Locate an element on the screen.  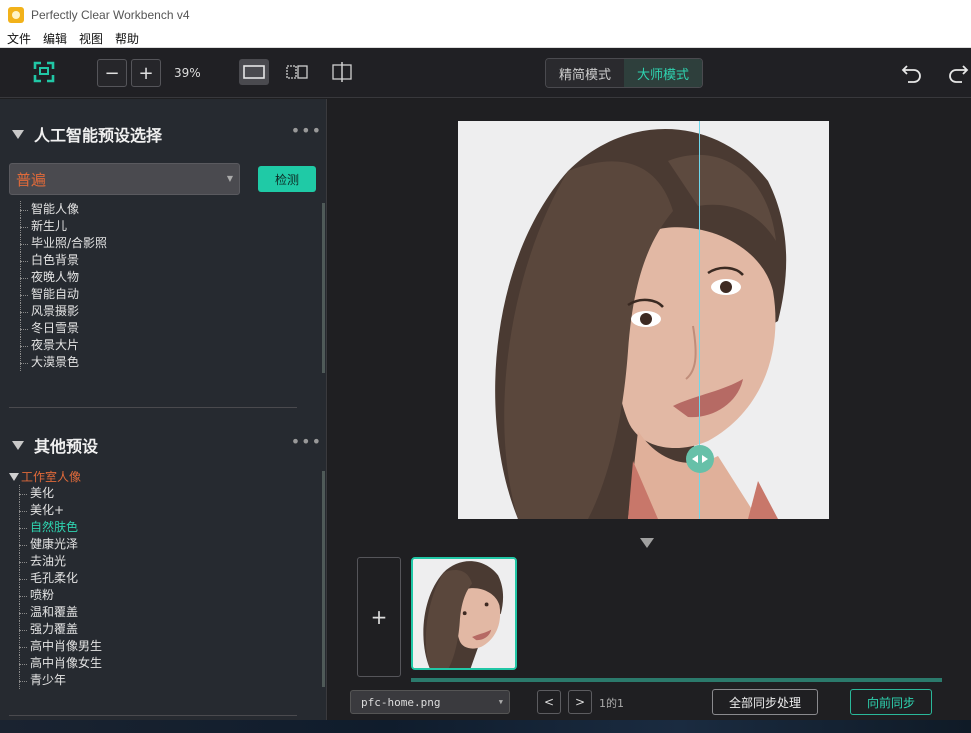
window-title: Perfectly Clear Workbench v4 is located at coordinates (110, 15).